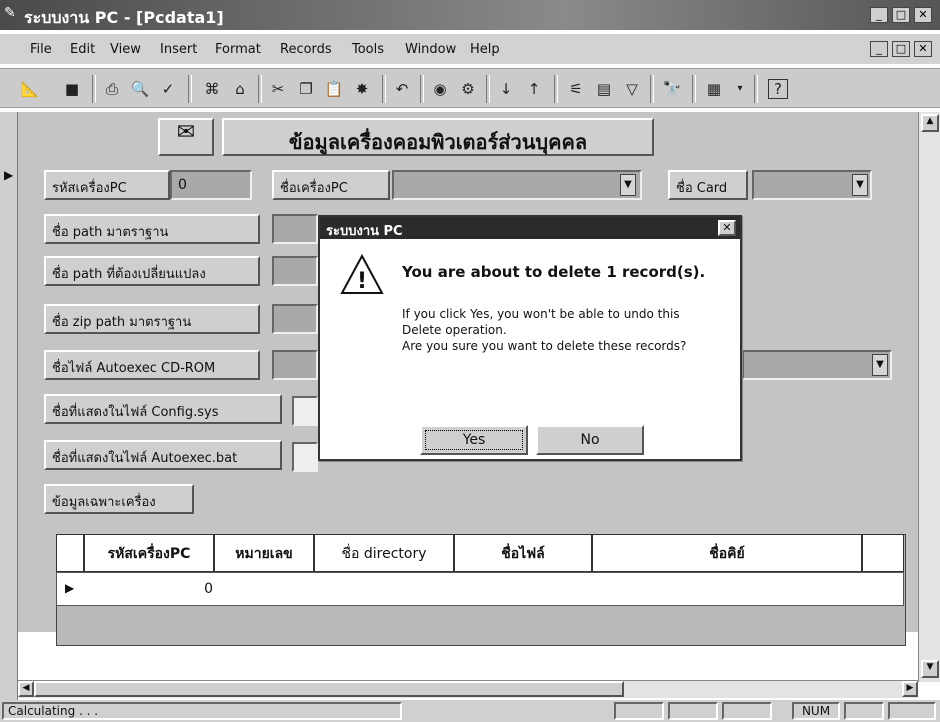 Image resolution: width=940 pixels, height=722 pixels. What do you see at coordinates (929, 397) in the screenshot?
I see `vertical-scrollbar: ▲ ▼` at bounding box center [929, 397].